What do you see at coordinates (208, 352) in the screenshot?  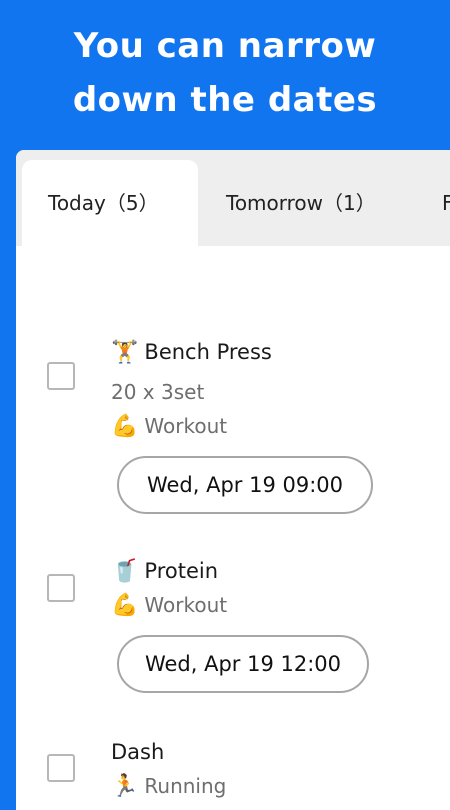 I see `task-title: Bench Press` at bounding box center [208, 352].